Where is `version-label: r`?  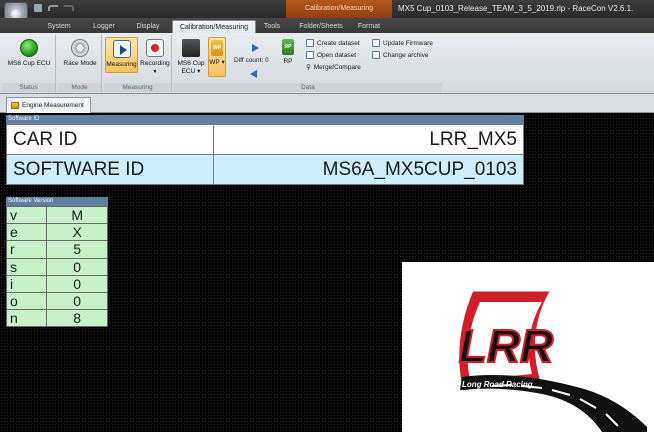 version-label: r is located at coordinates (26, 249).